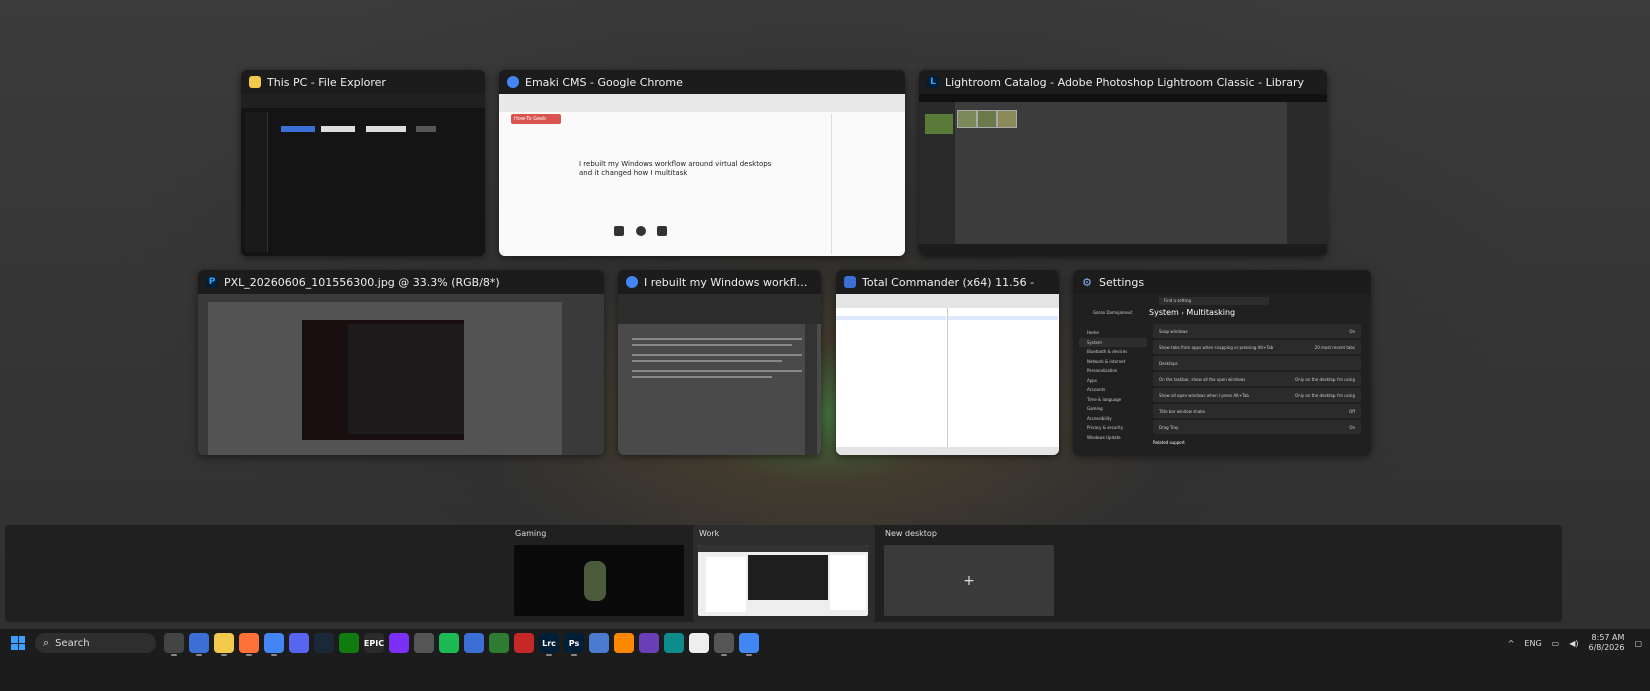 This screenshot has width=1650, height=691. I want to click on desktop-preview, so click(599, 580).